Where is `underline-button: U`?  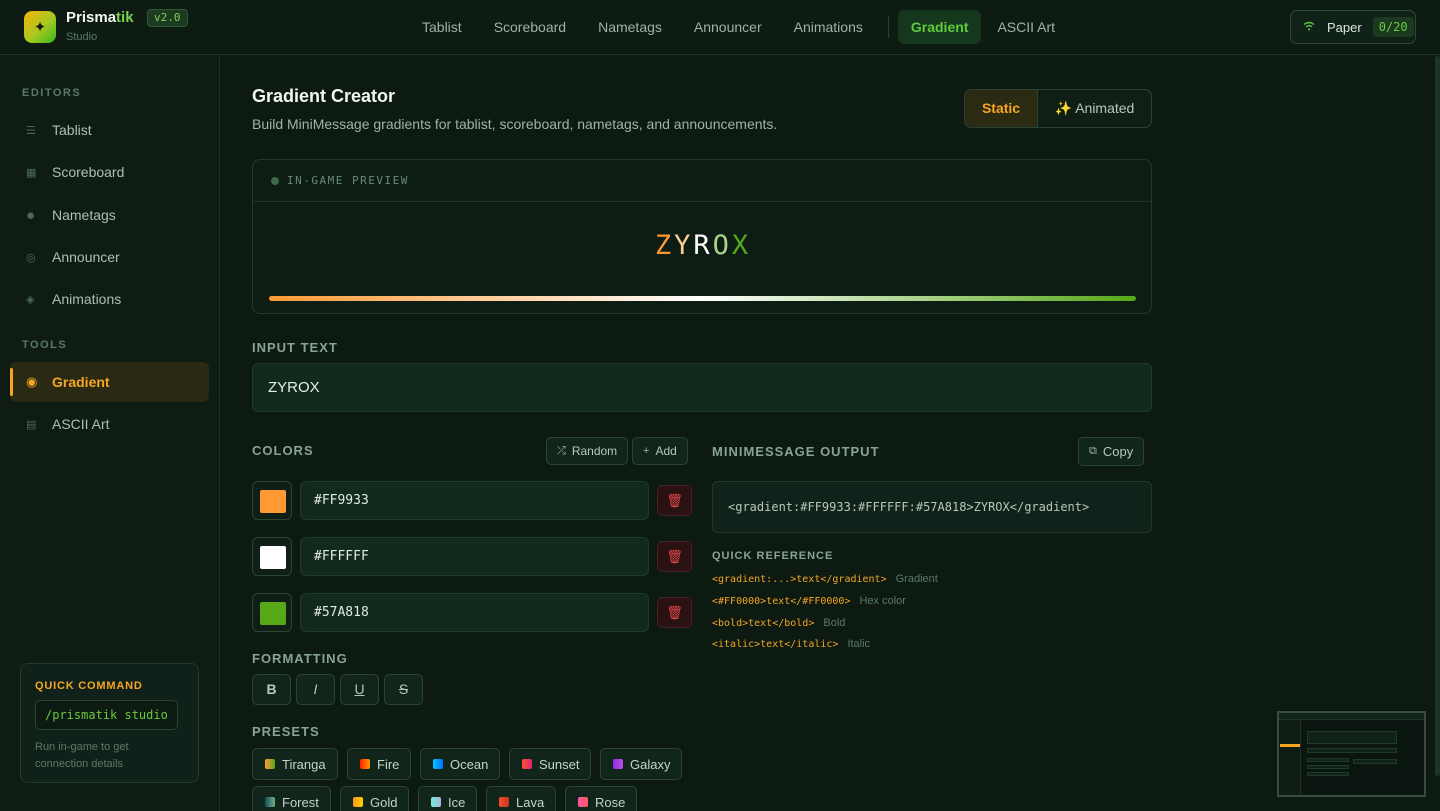
underline-button: U is located at coordinates (359, 689).